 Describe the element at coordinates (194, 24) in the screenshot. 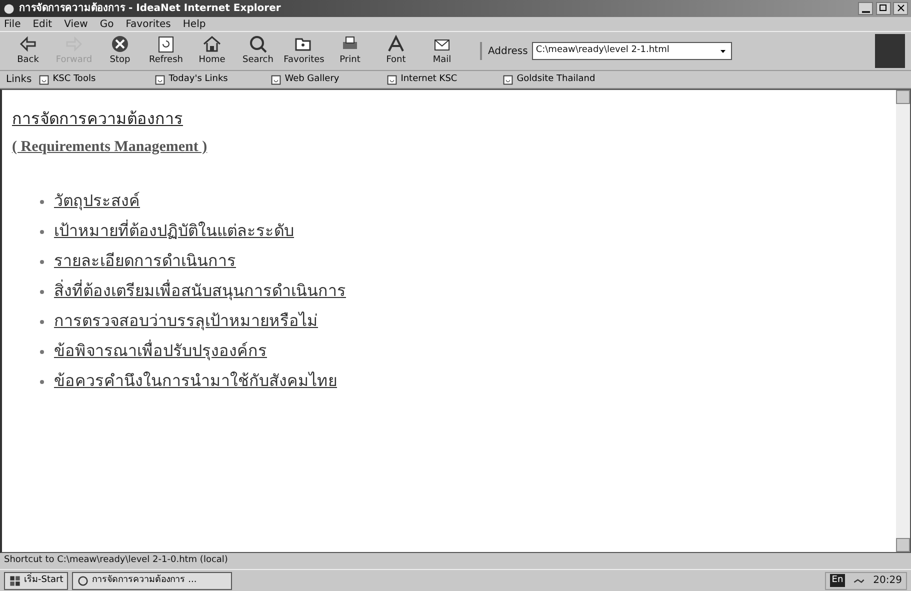

I see `menu-item: Help` at that location.